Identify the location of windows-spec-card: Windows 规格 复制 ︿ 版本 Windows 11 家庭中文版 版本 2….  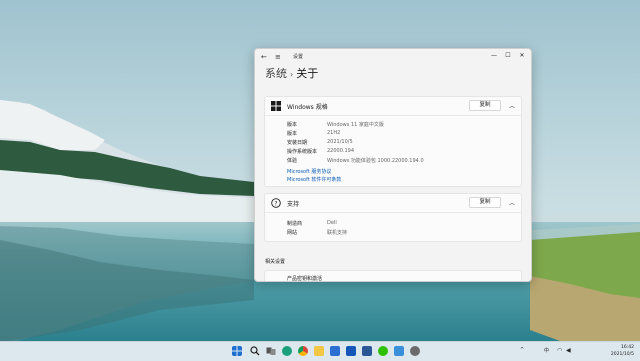
(393, 141).